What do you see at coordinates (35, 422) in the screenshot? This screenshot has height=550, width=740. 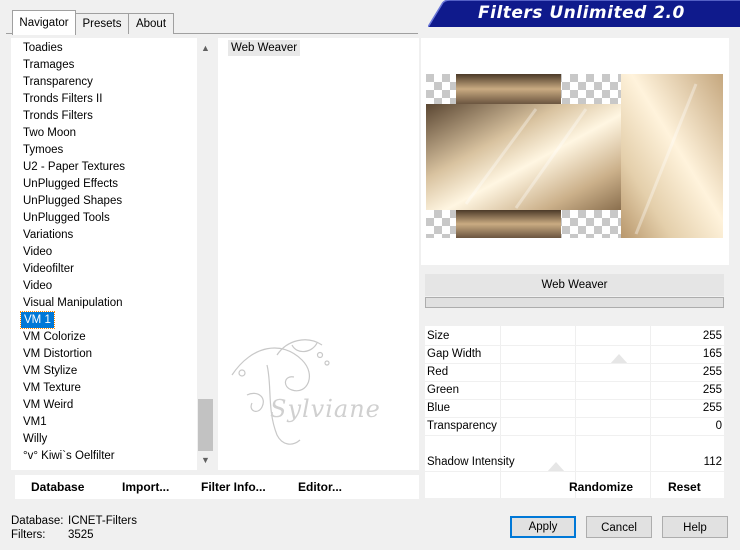 I see `category-item: VM1` at bounding box center [35, 422].